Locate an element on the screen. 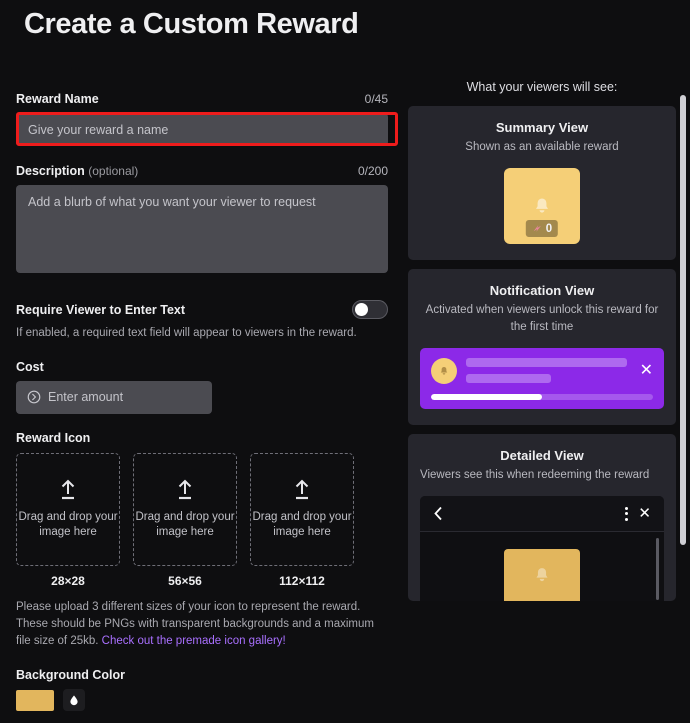 This screenshot has width=690, height=723. skeleton-bar-primary is located at coordinates (546, 363).